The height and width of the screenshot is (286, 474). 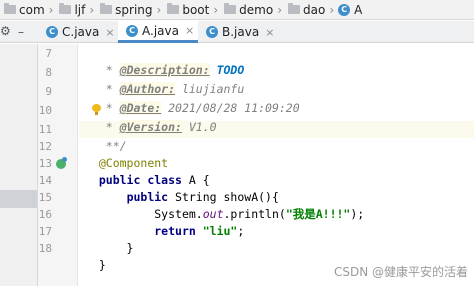 What do you see at coordinates (182, 188) in the screenshot?
I see `code-line-14: public String showA(){` at bounding box center [182, 188].